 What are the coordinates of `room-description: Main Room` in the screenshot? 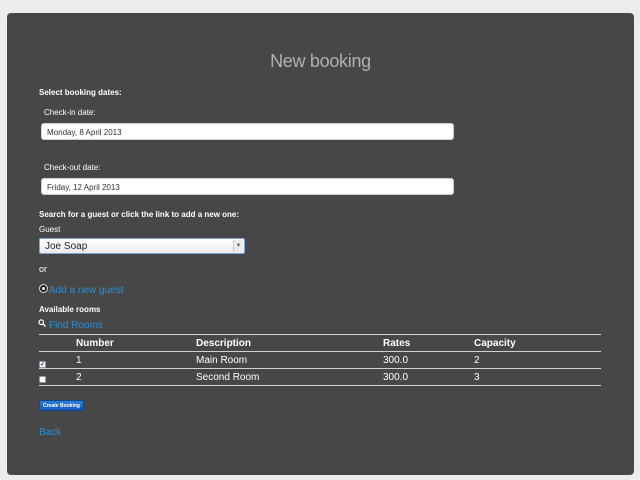 It's located at (289, 360).